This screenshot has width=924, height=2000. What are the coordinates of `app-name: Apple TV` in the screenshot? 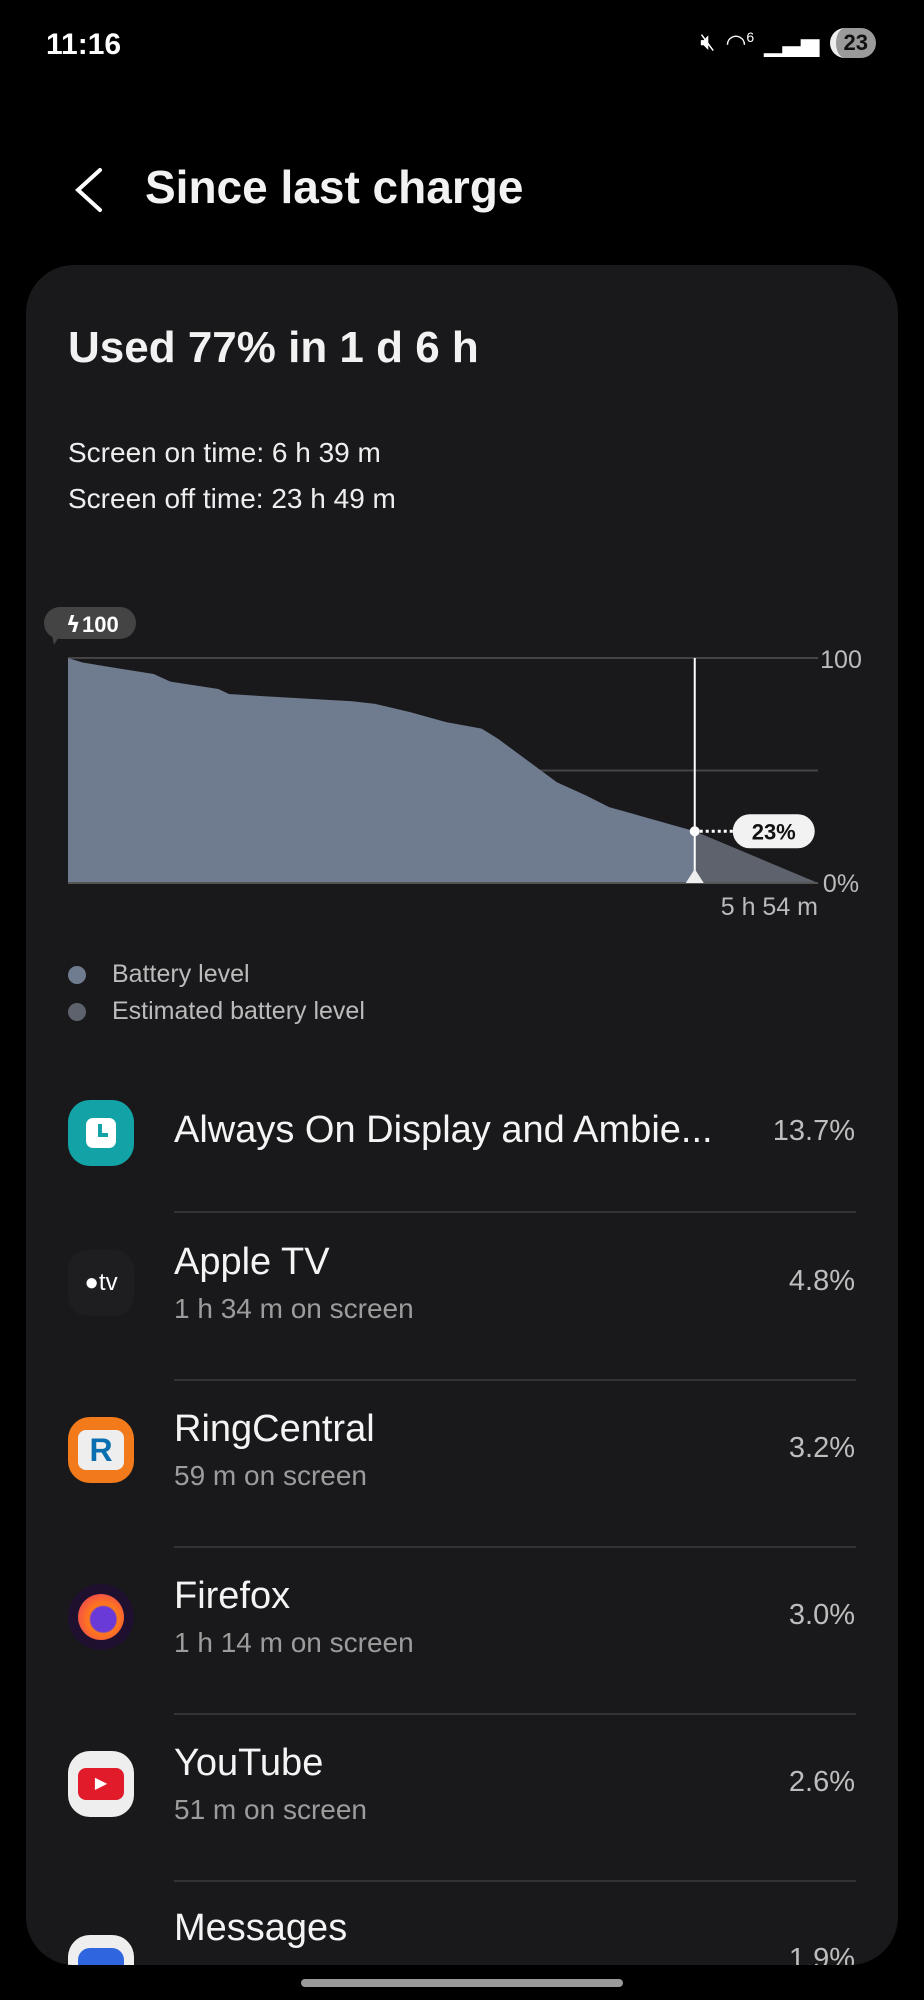 It's located at (252, 1262).